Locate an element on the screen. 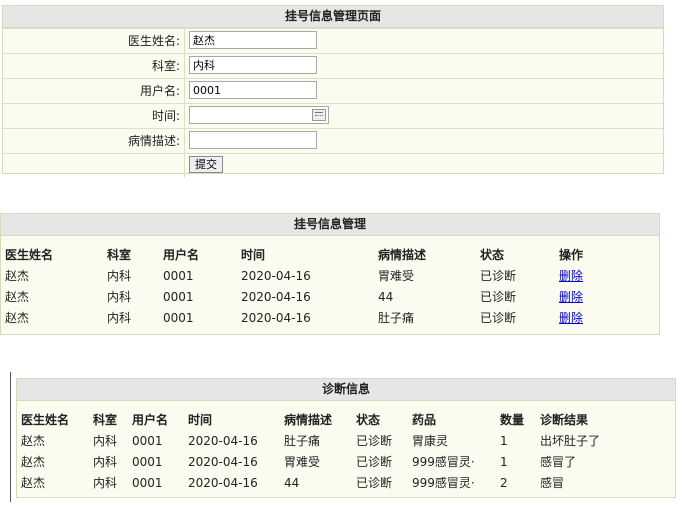 The image size is (683, 505). col-header-result: 诊断结果 is located at coordinates (564, 419).